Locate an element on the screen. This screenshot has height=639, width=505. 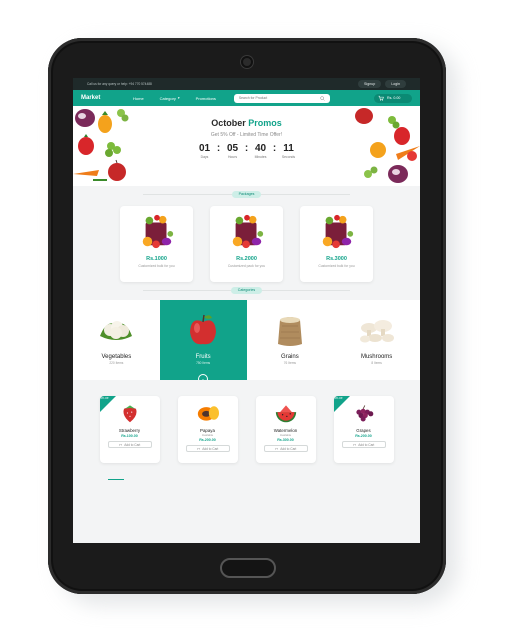
cart-total: Rs. 0.00 is located at coordinates (394, 98).